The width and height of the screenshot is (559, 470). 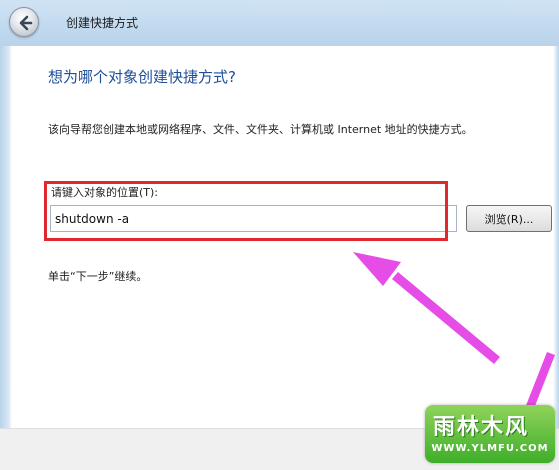 What do you see at coordinates (490, 448) in the screenshot?
I see `watermark-url: WWW.YLMFU.COM` at bounding box center [490, 448].